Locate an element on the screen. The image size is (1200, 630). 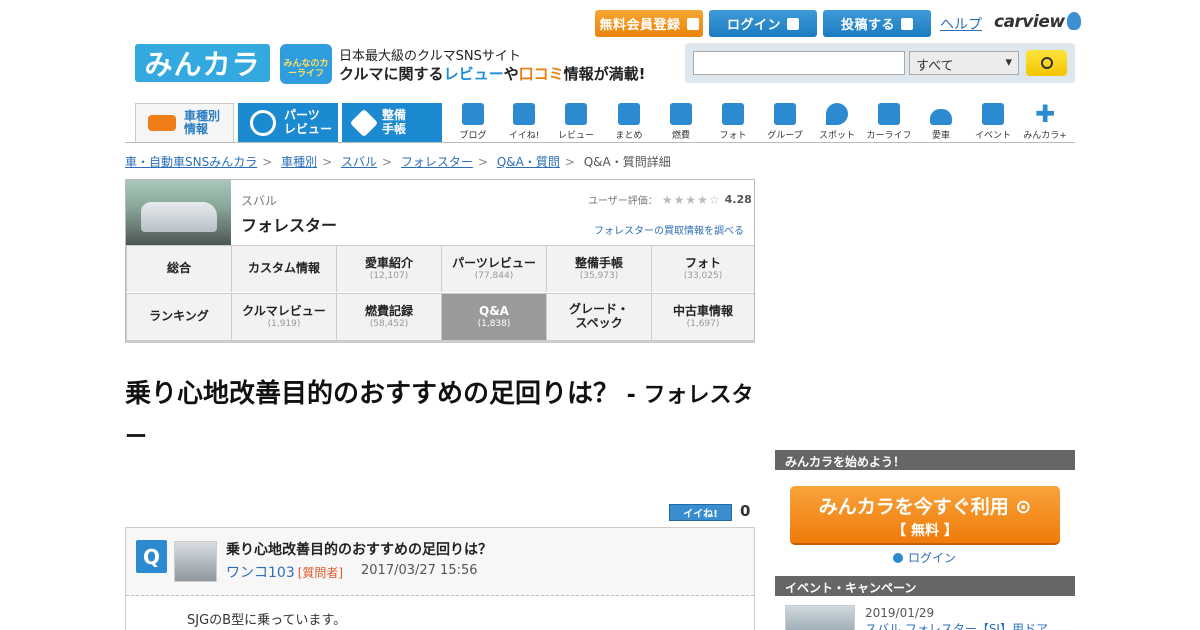
register-label: 無料会員登録 is located at coordinates (640, 25).